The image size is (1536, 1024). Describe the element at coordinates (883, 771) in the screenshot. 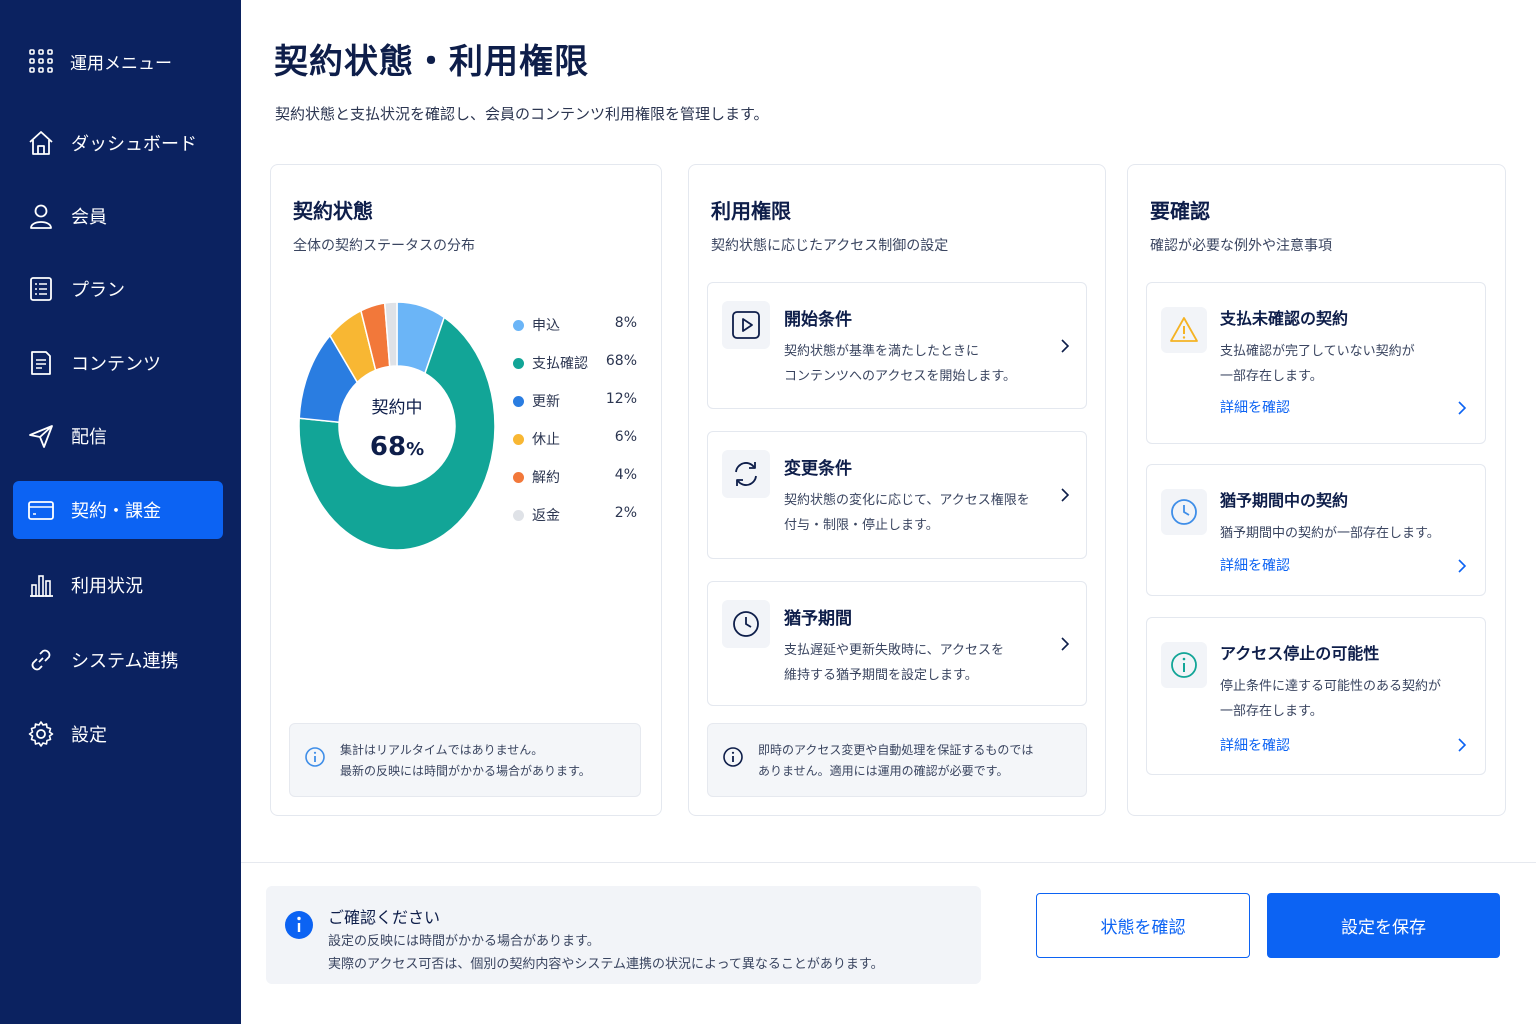

I see `note-line: ありません。適用には運用の確認が必要です。` at that location.